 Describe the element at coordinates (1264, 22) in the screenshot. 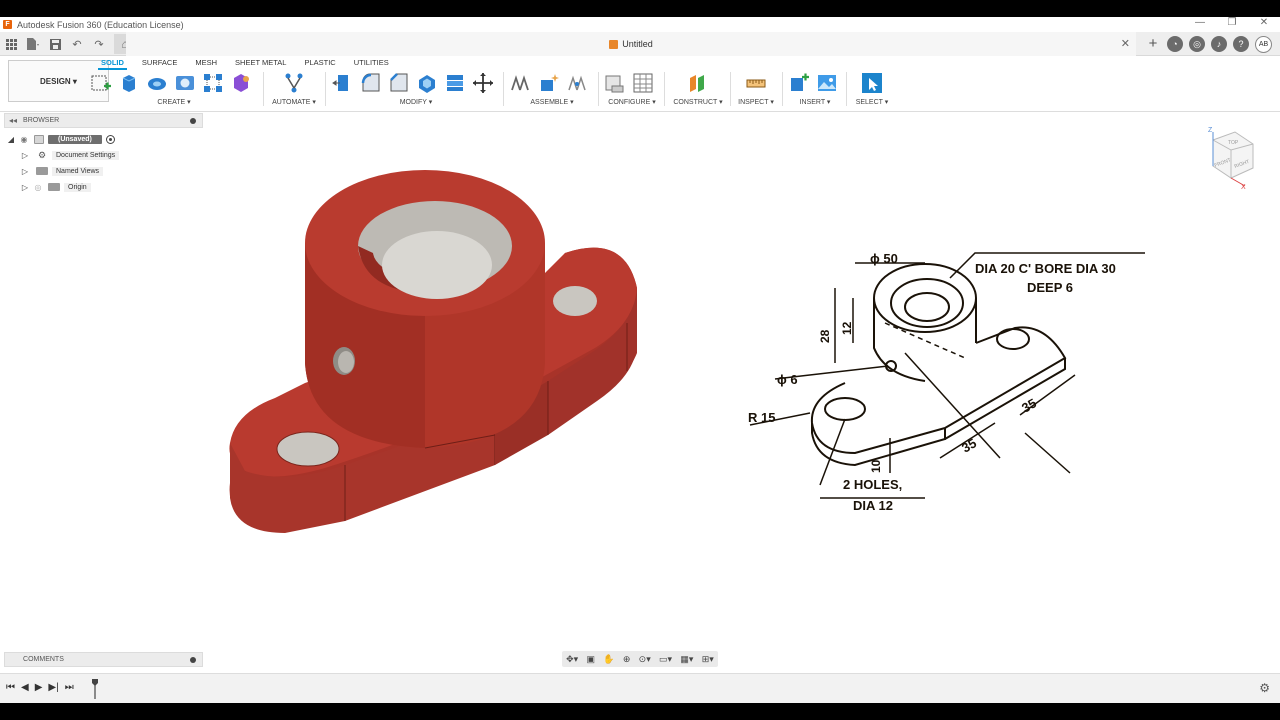

I see `close-window-button: ✕` at that location.